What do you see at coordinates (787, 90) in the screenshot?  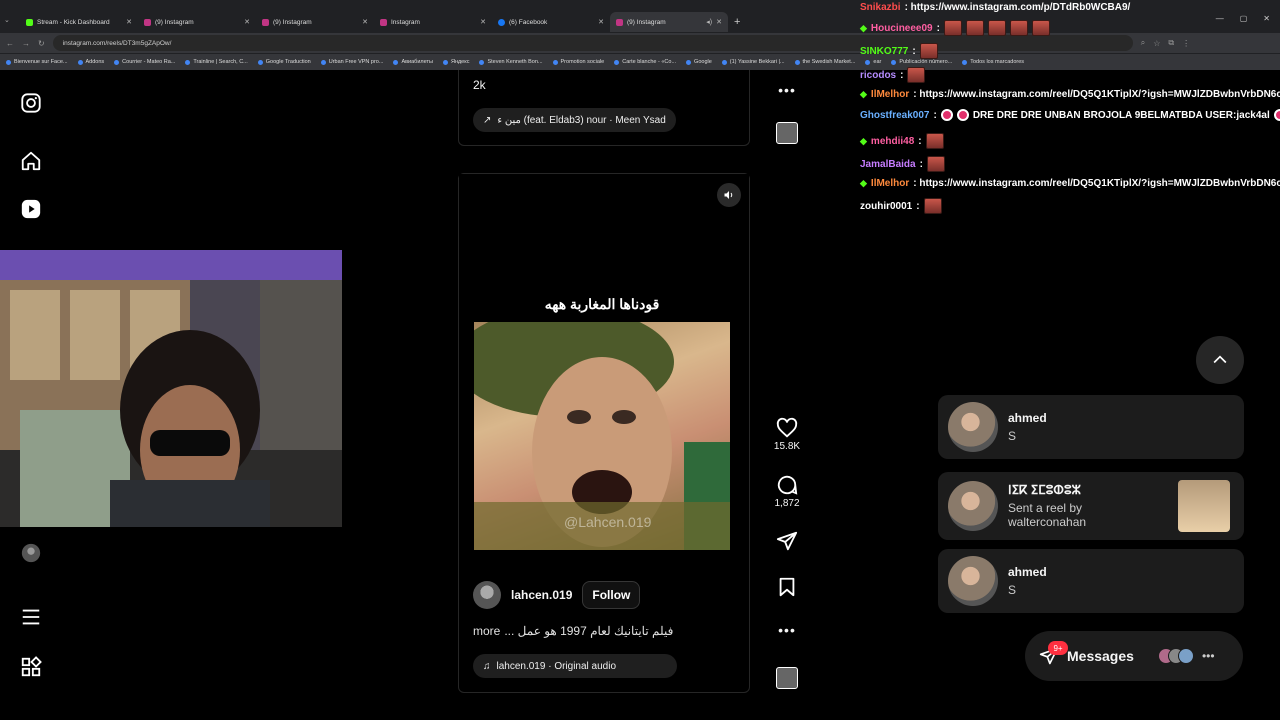 I see `more-icon-top: •••` at bounding box center [787, 90].